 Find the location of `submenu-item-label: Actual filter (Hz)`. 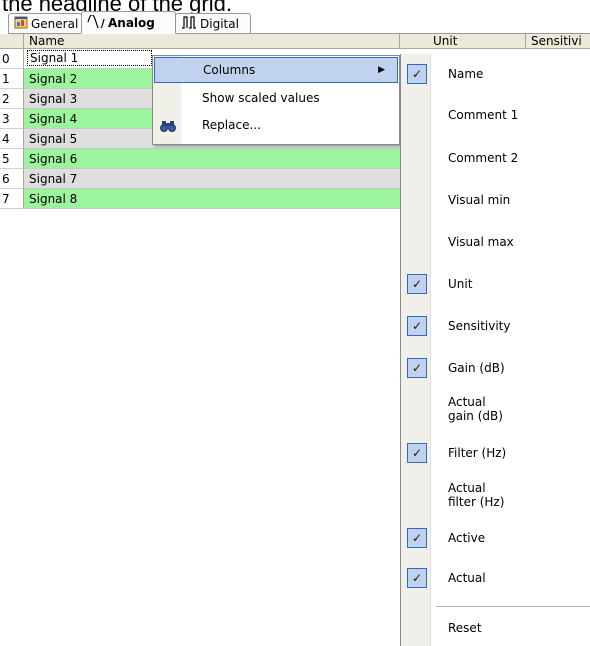

submenu-item-label: Actual filter (Hz) is located at coordinates (476, 495).